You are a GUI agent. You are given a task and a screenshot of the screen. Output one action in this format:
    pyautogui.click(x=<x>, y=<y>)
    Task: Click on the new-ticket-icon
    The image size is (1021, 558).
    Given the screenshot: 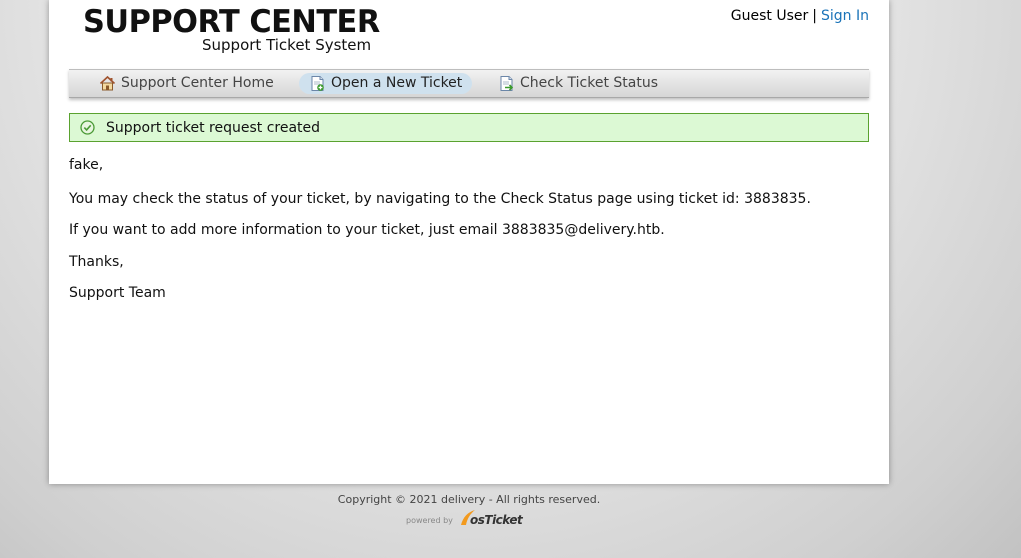 What is the action you would take?
    pyautogui.click(x=317, y=83)
    